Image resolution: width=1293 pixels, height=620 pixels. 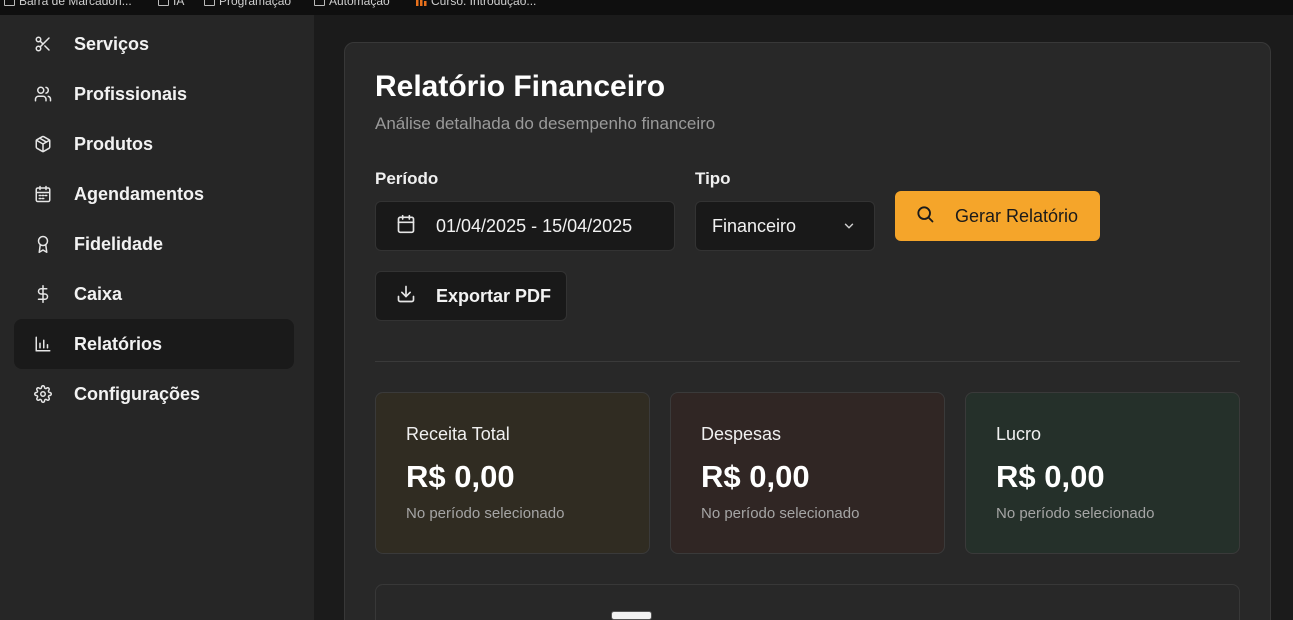 What do you see at coordinates (352, 4) in the screenshot?
I see `bookmark-item: Automação` at bounding box center [352, 4].